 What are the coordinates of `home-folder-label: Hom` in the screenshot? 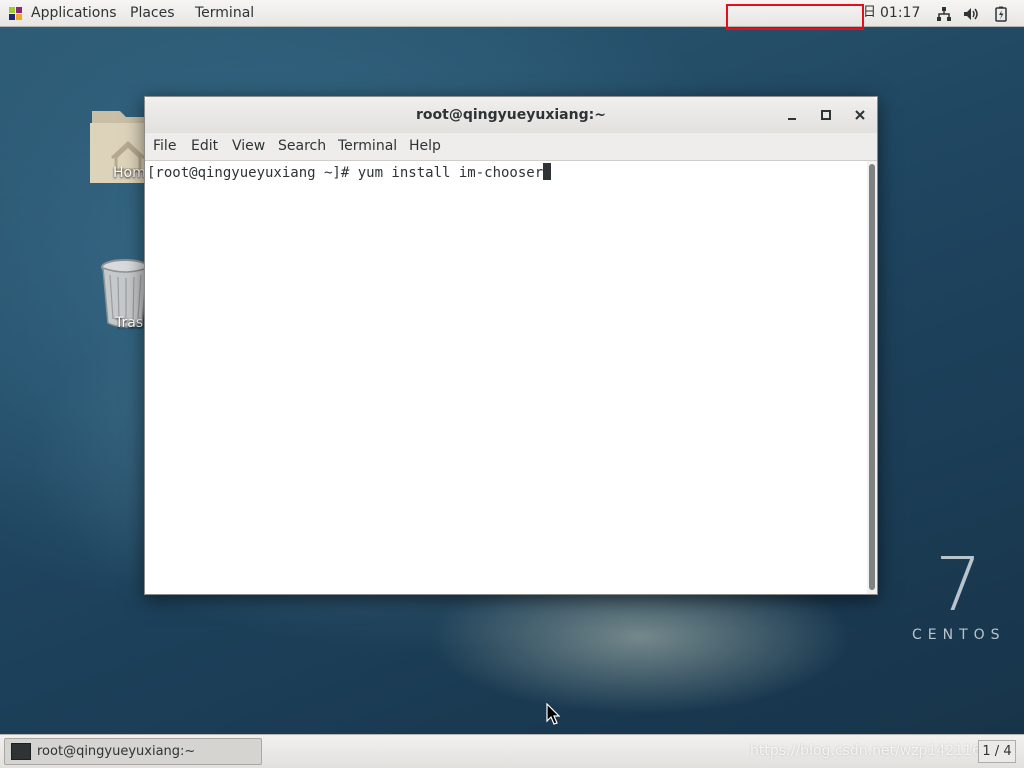 It's located at (129, 173).